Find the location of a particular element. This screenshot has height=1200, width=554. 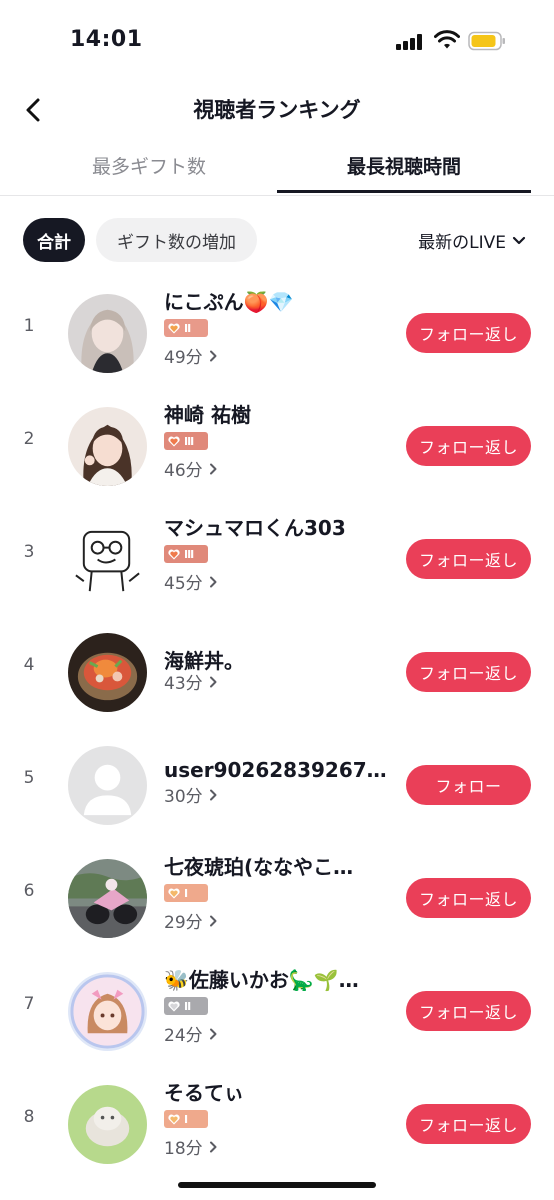

watch-duration: 49分 is located at coordinates (190, 355).